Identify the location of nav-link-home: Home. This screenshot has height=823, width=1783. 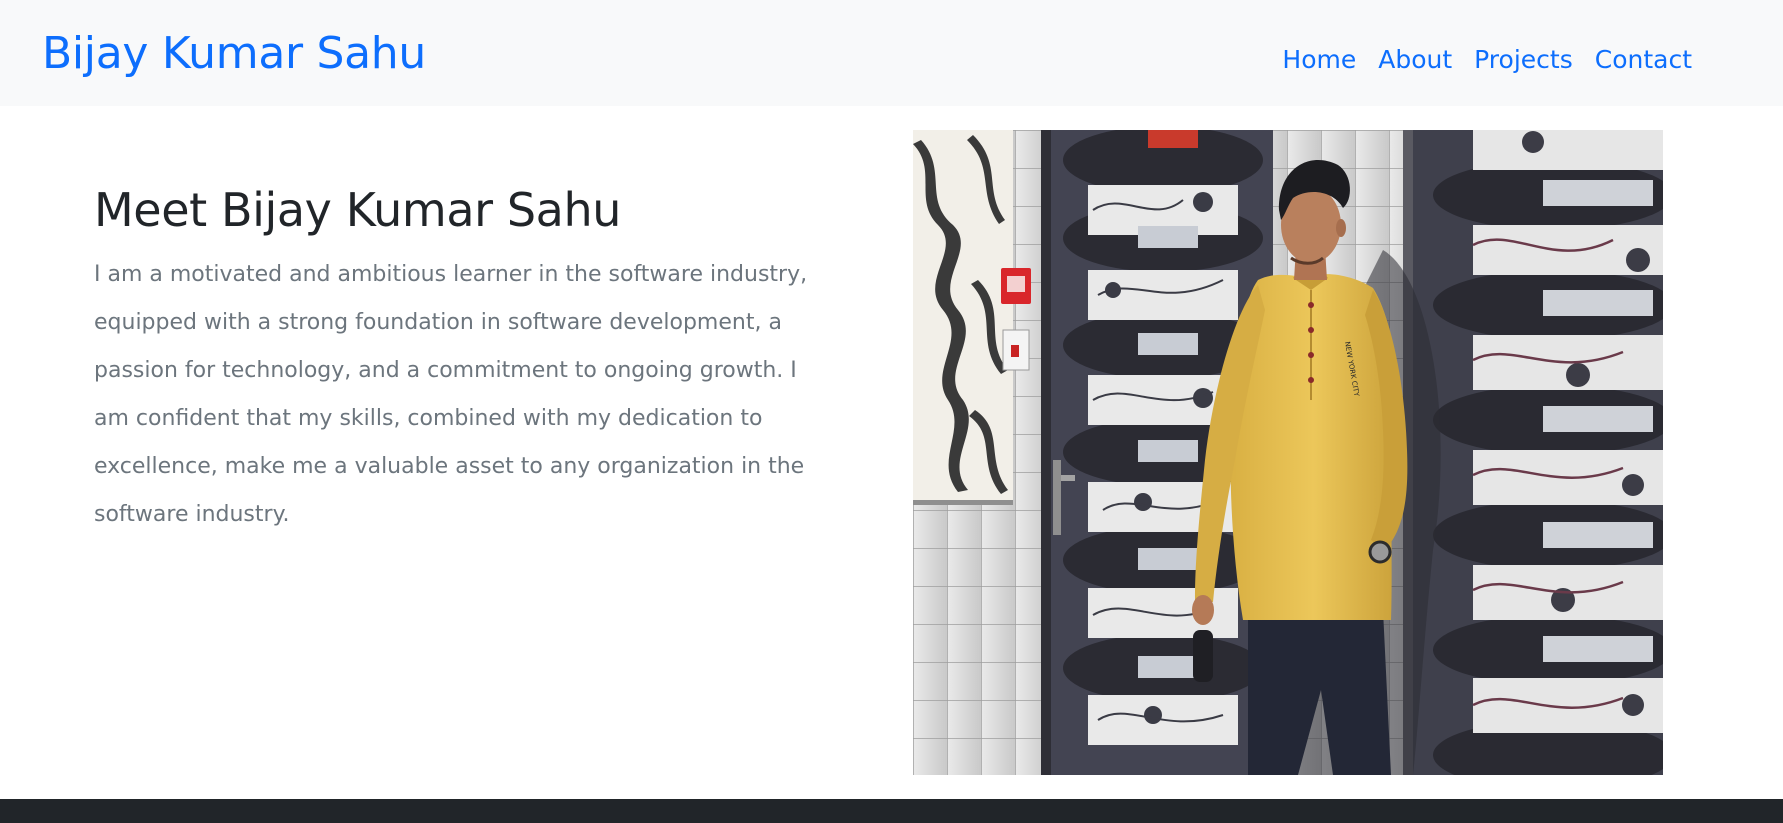
(1319, 60).